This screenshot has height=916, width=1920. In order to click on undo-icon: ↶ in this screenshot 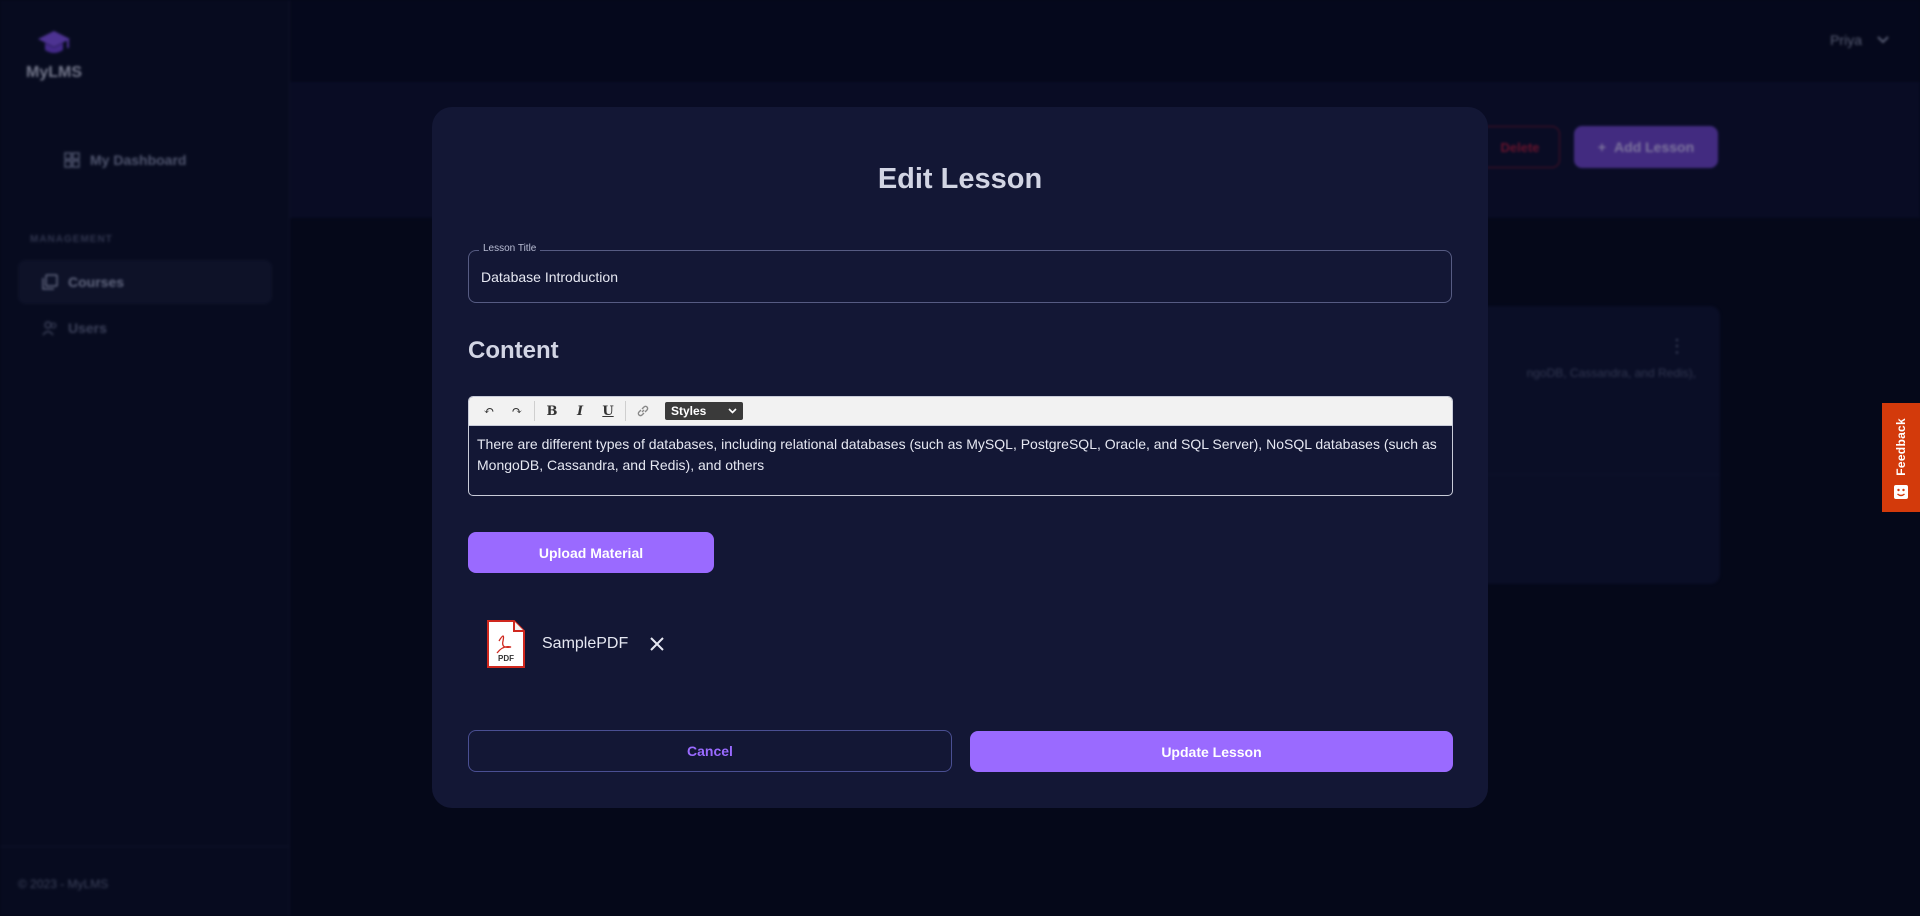, I will do `click(489, 411)`.